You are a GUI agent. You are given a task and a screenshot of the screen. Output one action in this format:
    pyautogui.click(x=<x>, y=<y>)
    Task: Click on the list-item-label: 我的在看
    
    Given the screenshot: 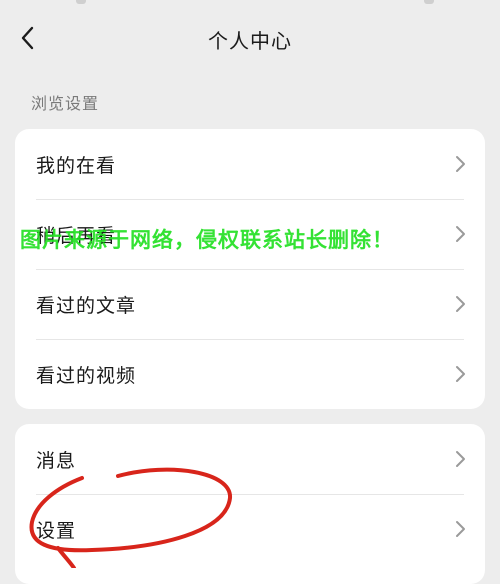 What is the action you would take?
    pyautogui.click(x=76, y=166)
    